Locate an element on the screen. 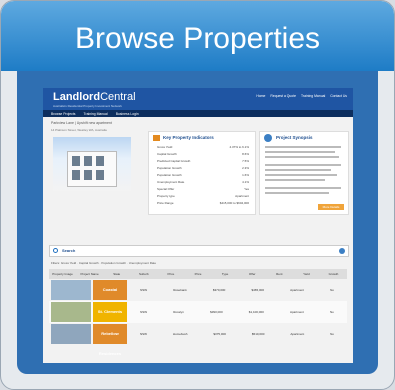 This screenshot has height=390, width=395. project-synopsis: Project Synopsis More Details is located at coordinates (304, 173).